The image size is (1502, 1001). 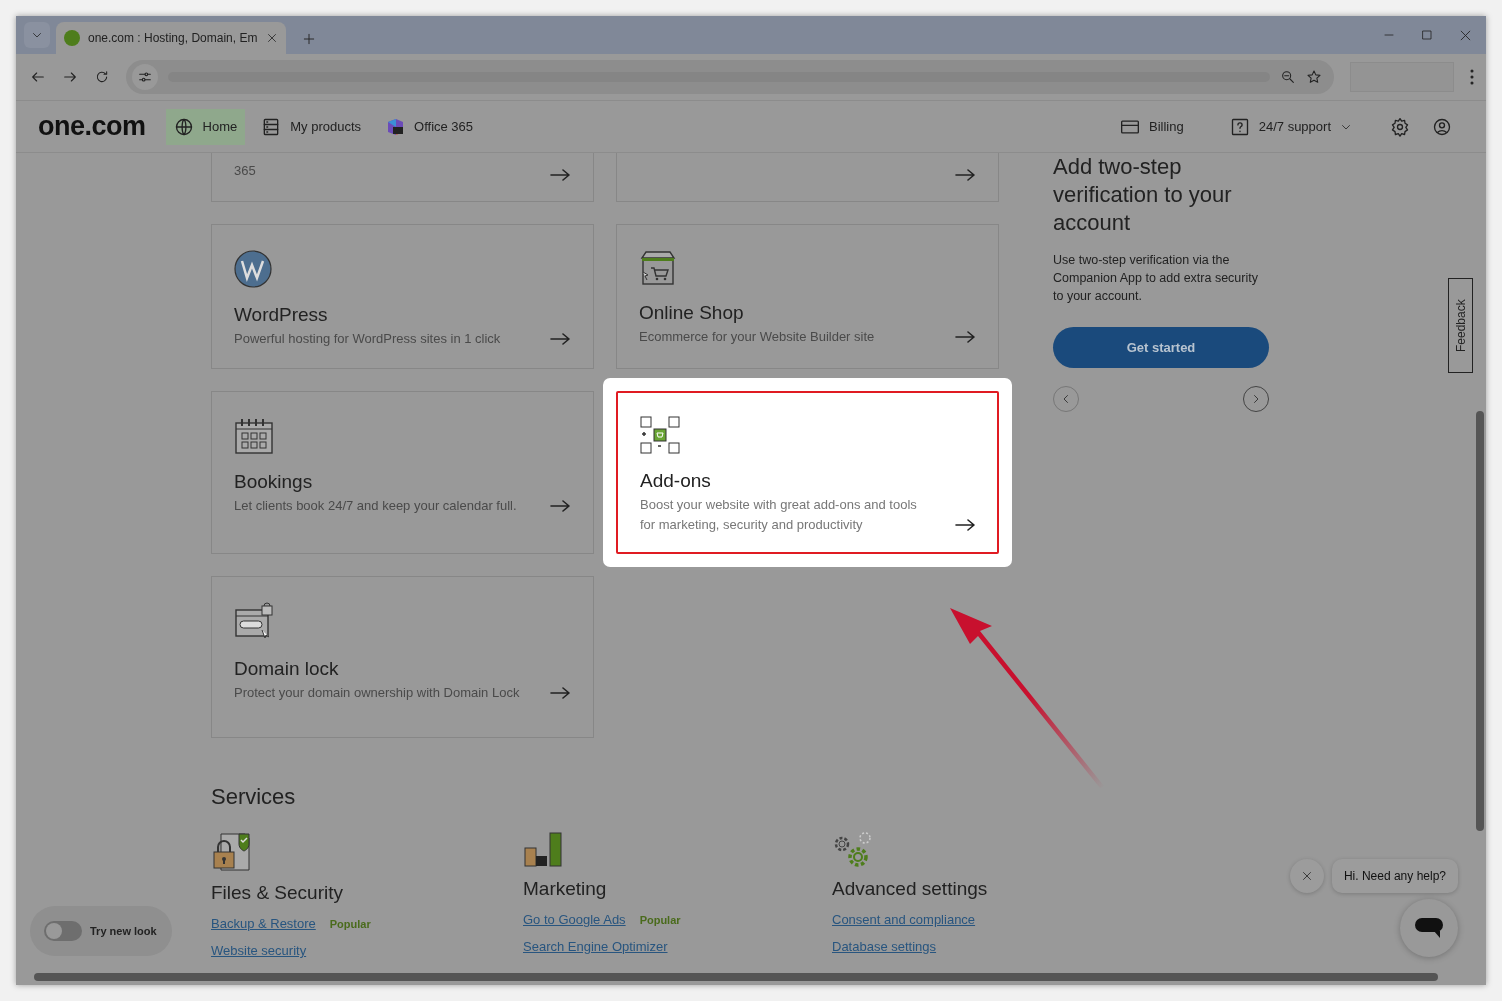 What do you see at coordinates (253, 269) in the screenshot?
I see `wordpress-logo-icon` at bounding box center [253, 269].